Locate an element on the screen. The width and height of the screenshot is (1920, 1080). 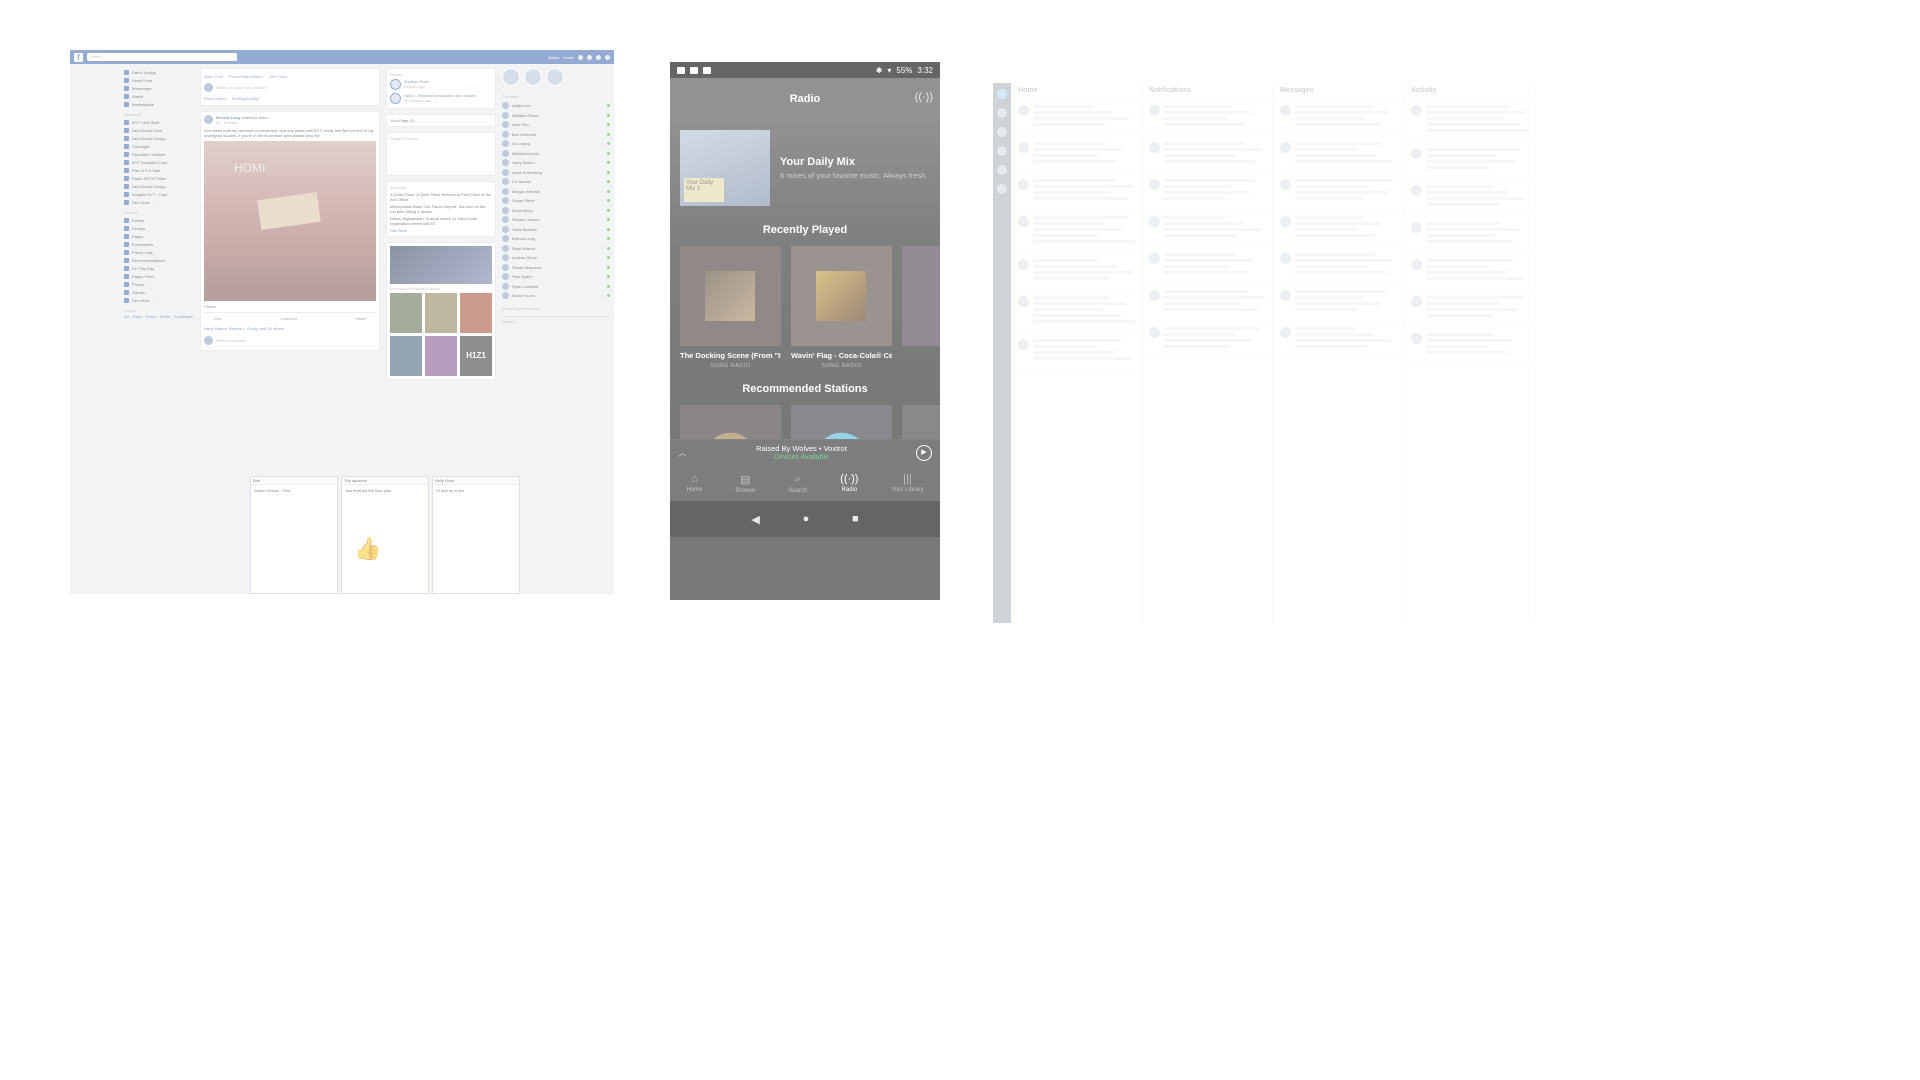
tweet-image: FUTURE BLANK is located at coordinates (1084, 334).